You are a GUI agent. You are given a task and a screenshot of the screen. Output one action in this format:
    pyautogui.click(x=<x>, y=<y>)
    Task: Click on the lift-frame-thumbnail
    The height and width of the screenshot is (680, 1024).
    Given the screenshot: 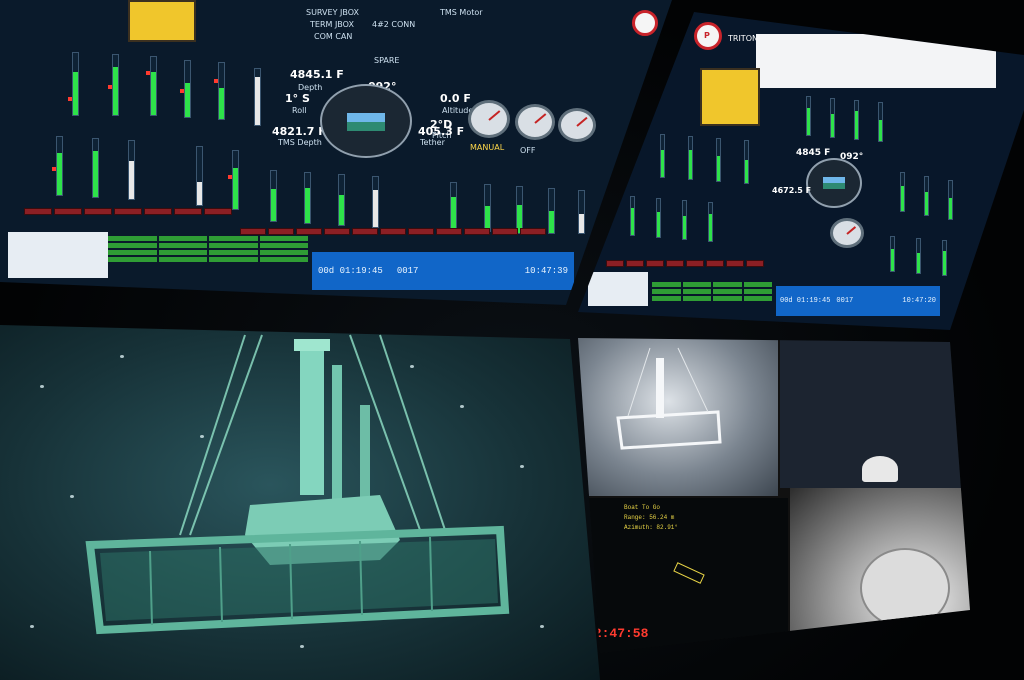 What is the action you would take?
    pyautogui.click(x=669, y=398)
    